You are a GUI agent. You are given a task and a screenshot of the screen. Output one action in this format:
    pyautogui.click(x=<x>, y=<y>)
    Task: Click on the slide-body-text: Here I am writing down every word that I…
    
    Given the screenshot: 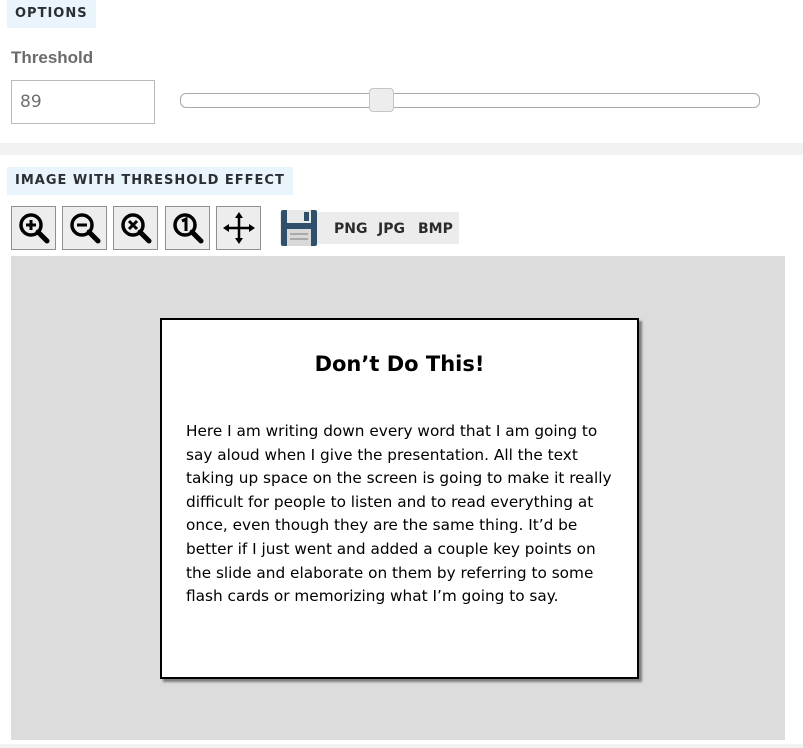 What is the action you would take?
    pyautogui.click(x=399, y=514)
    